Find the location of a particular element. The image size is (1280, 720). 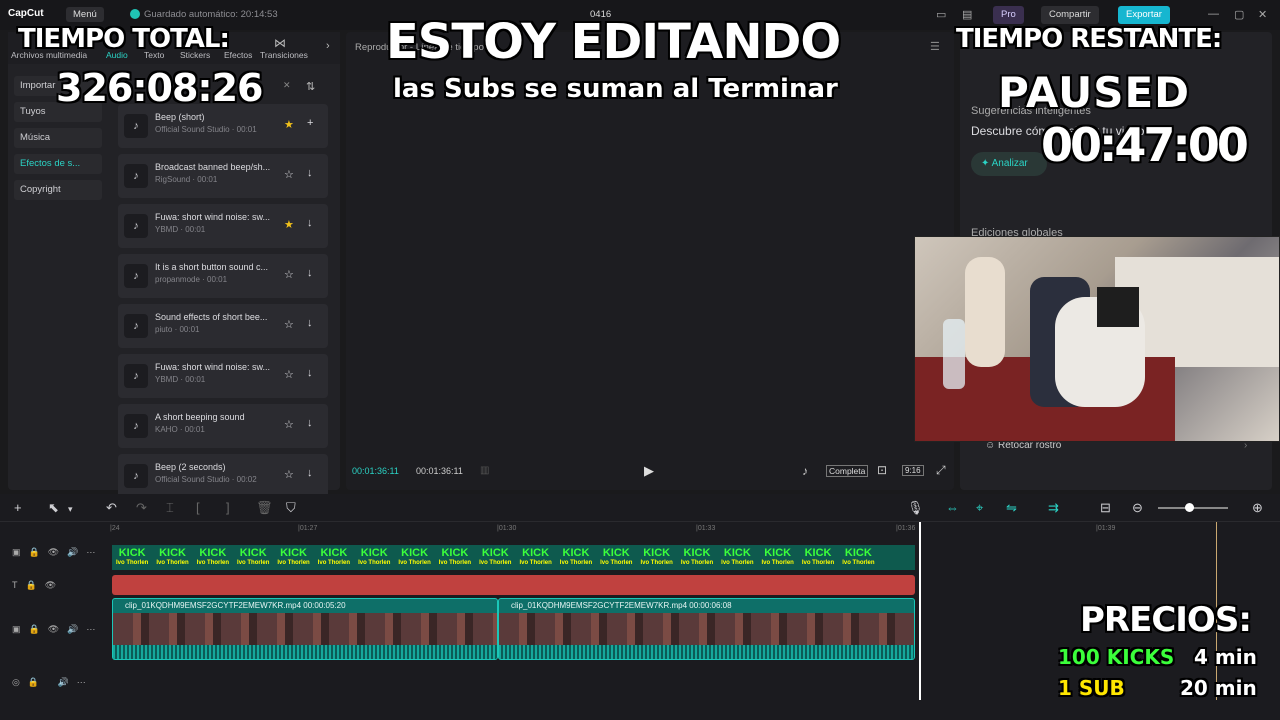

track-controls-main: ▣🔒👁🔊⋯ is located at coordinates (57, 629).